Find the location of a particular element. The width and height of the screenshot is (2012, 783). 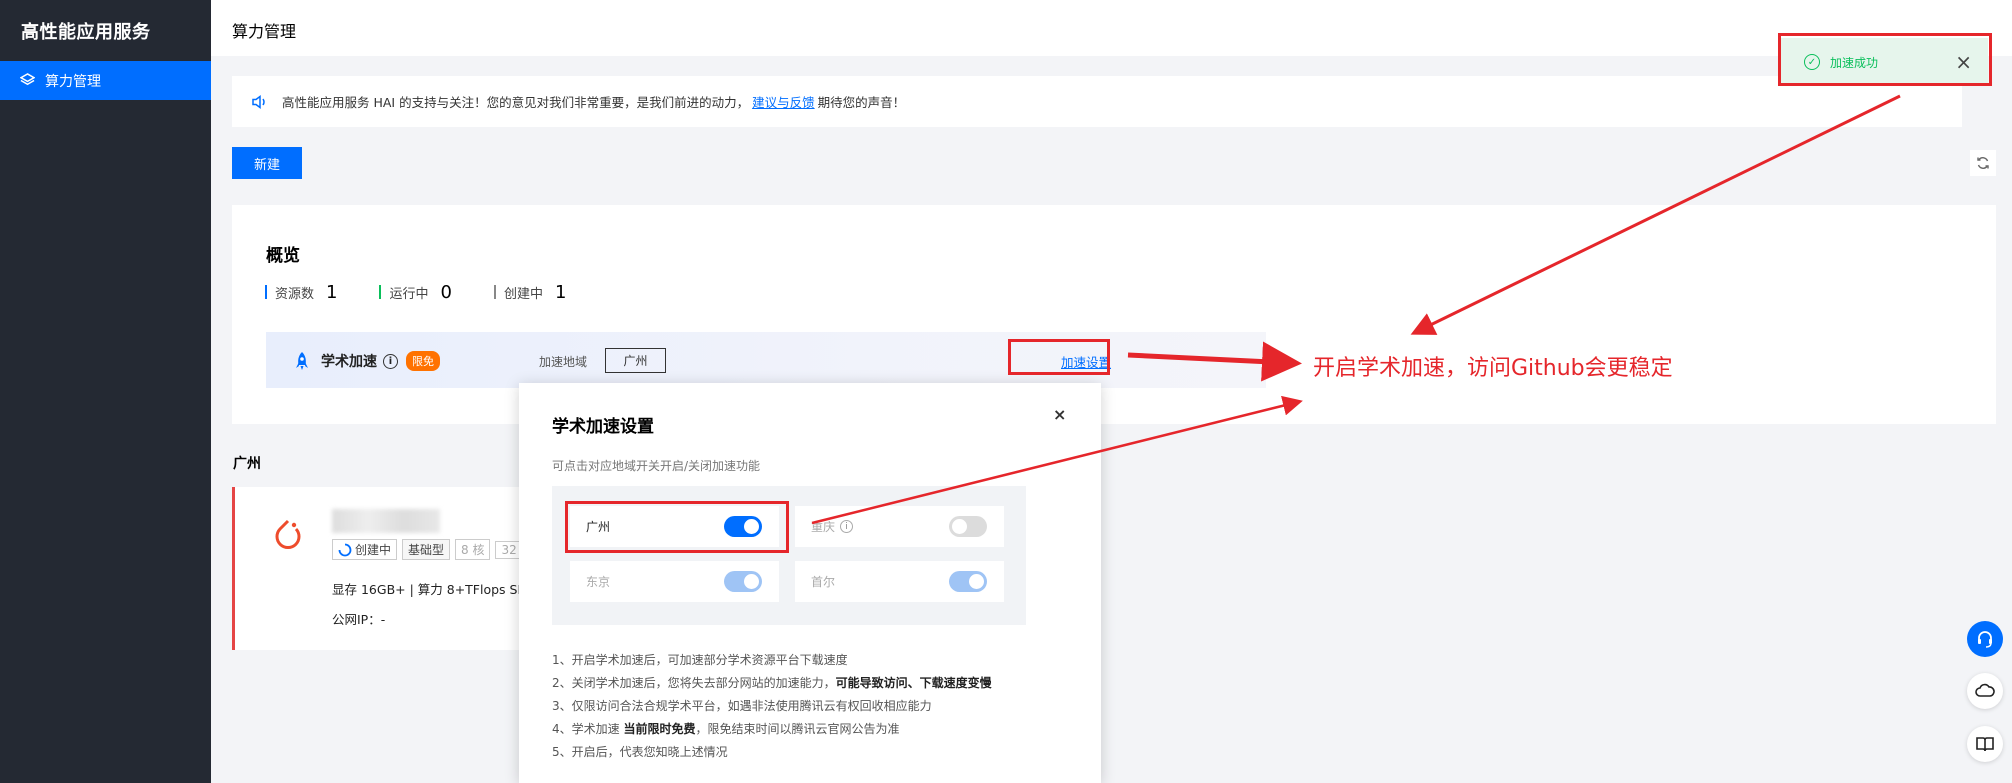

cloud-icon is located at coordinates (1985, 690).